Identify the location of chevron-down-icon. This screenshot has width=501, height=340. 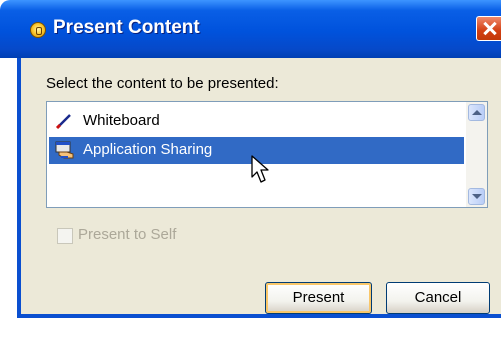
(477, 196).